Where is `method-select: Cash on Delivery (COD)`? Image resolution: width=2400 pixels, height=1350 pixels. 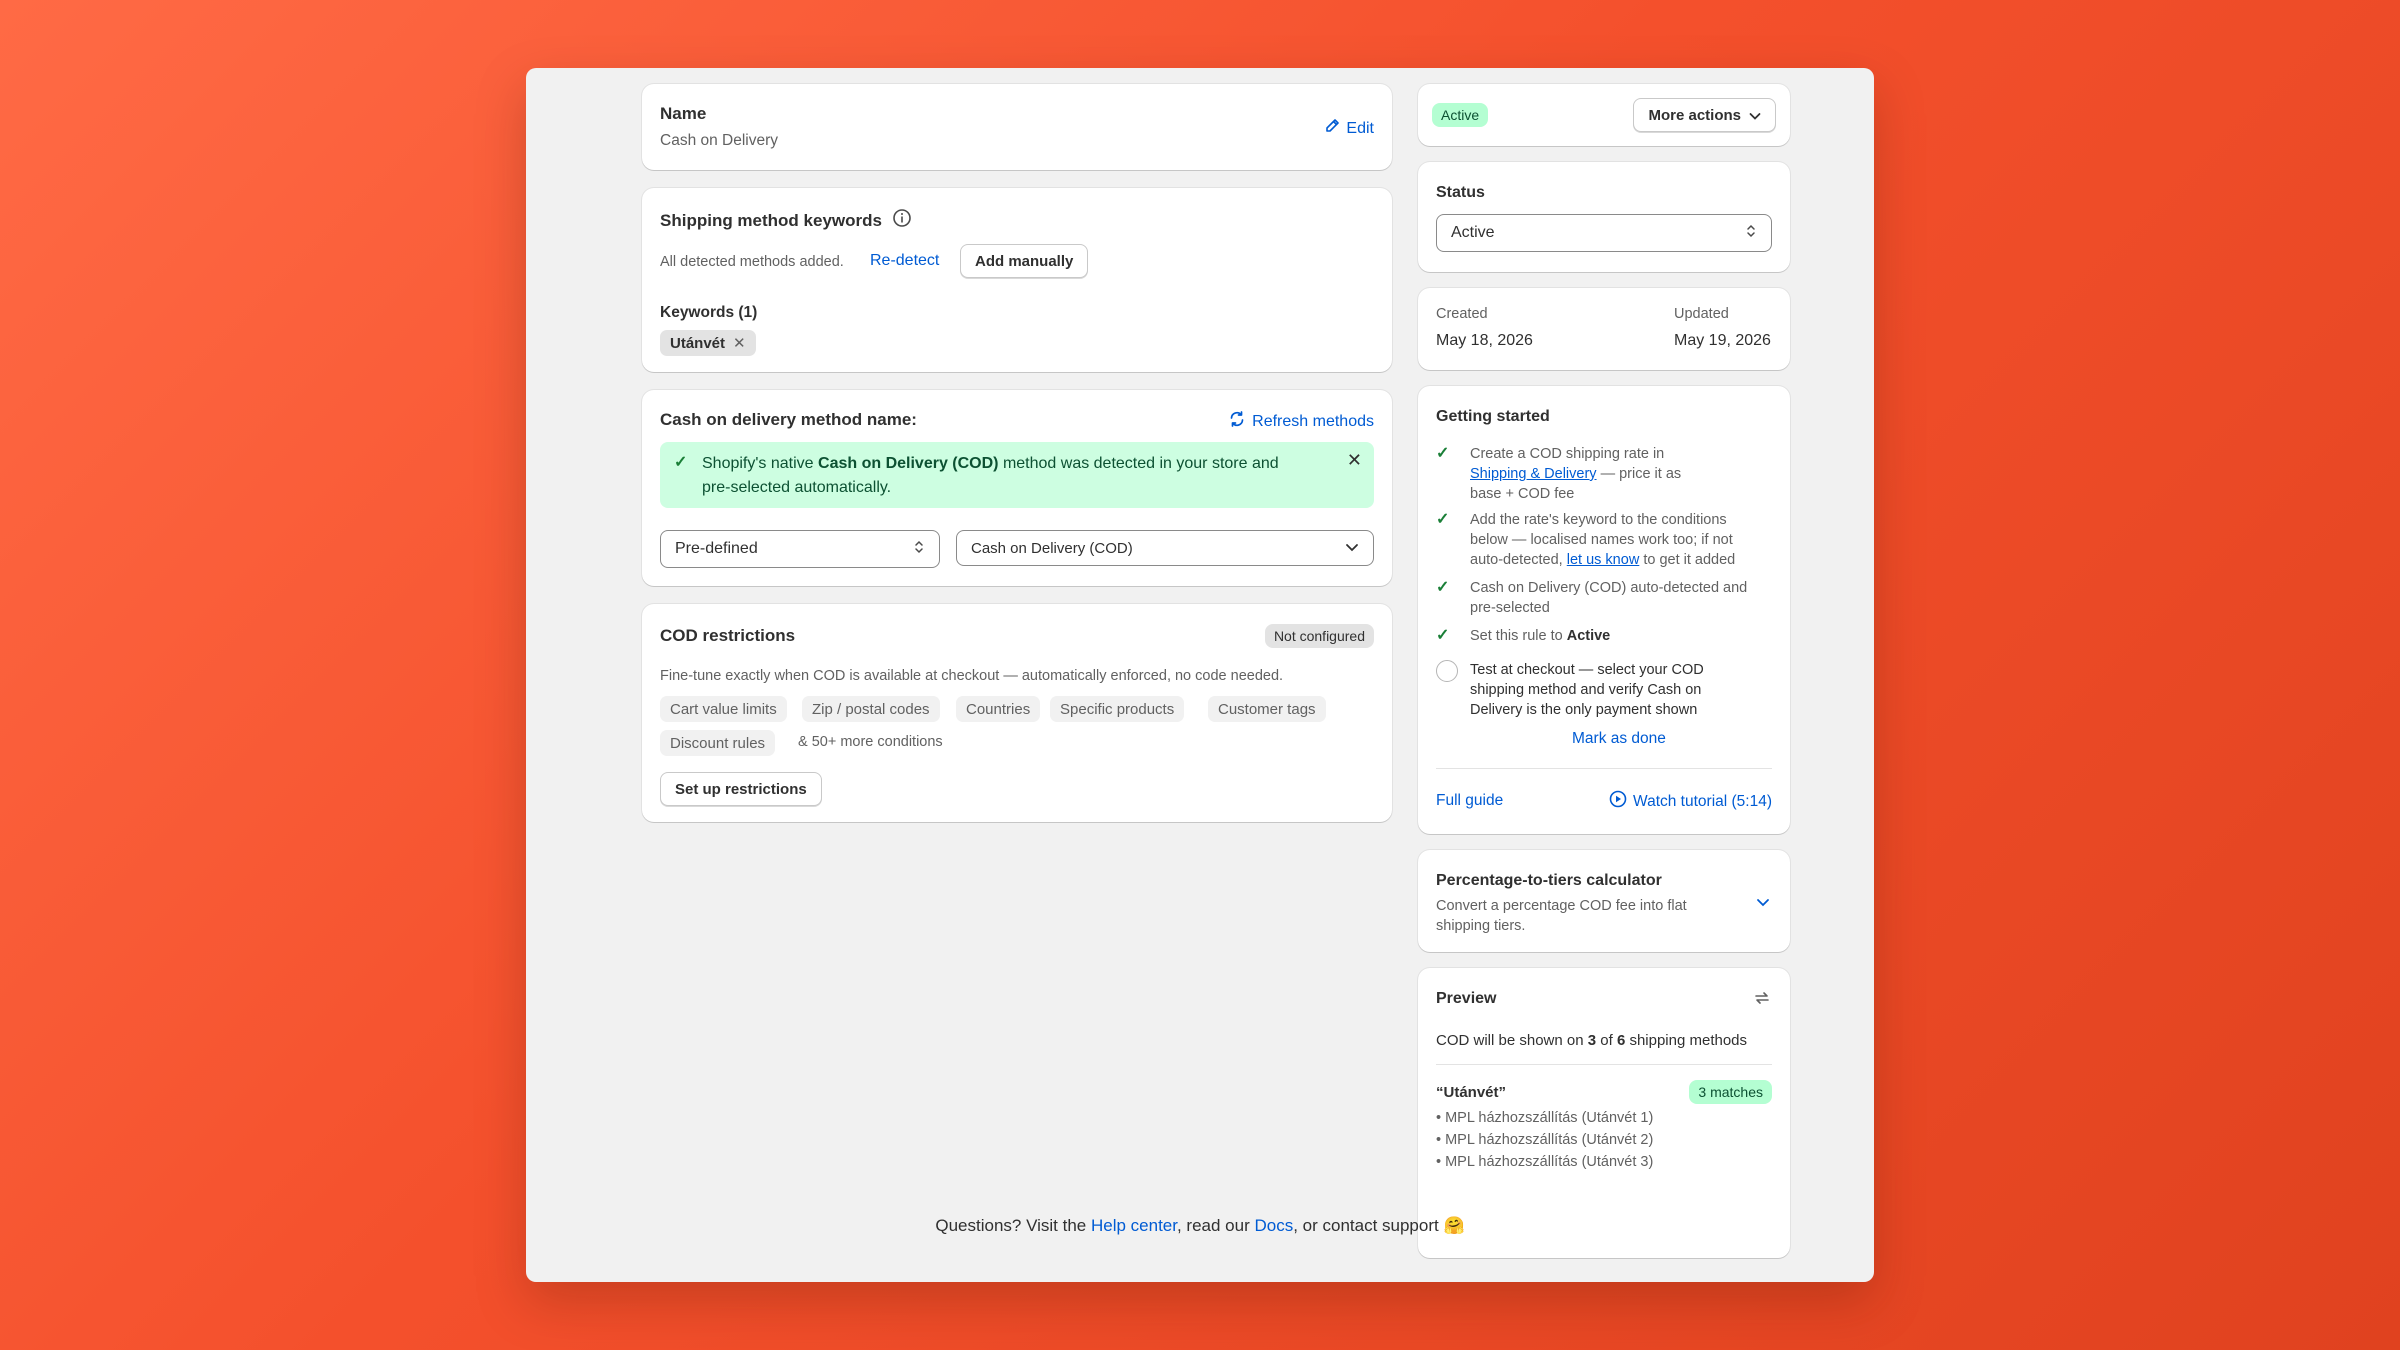 method-select: Cash on Delivery (COD) is located at coordinates (1165, 548).